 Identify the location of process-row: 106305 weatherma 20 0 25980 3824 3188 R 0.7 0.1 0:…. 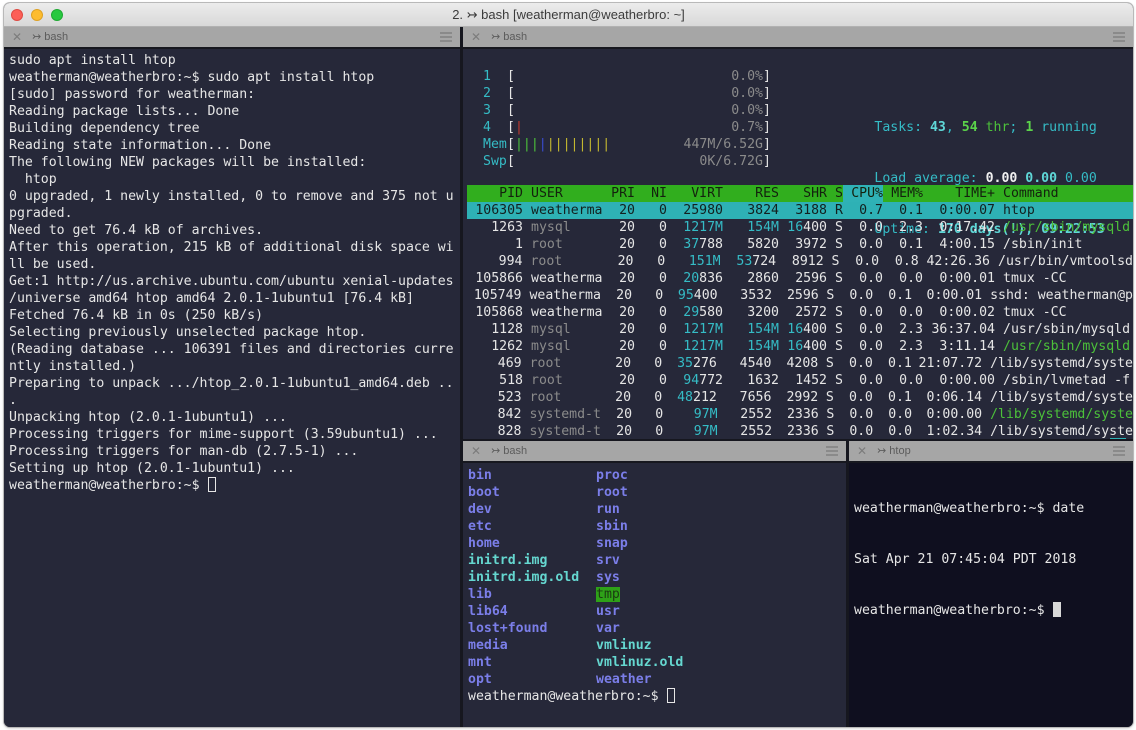
(800, 210).